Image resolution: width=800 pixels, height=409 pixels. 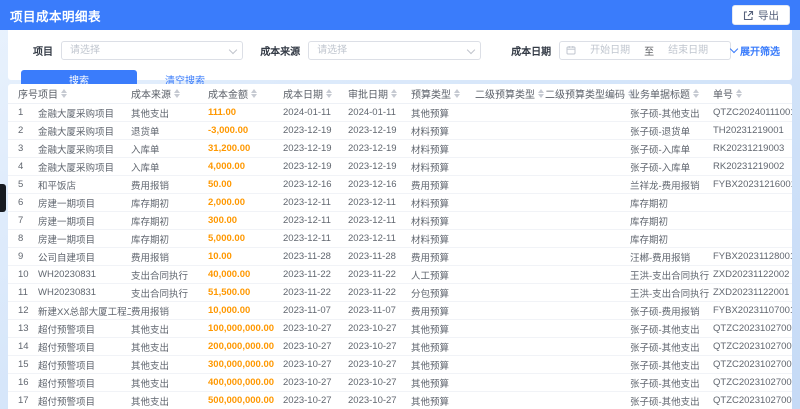 I want to click on column-header: 成本金额, so click(x=245, y=93).